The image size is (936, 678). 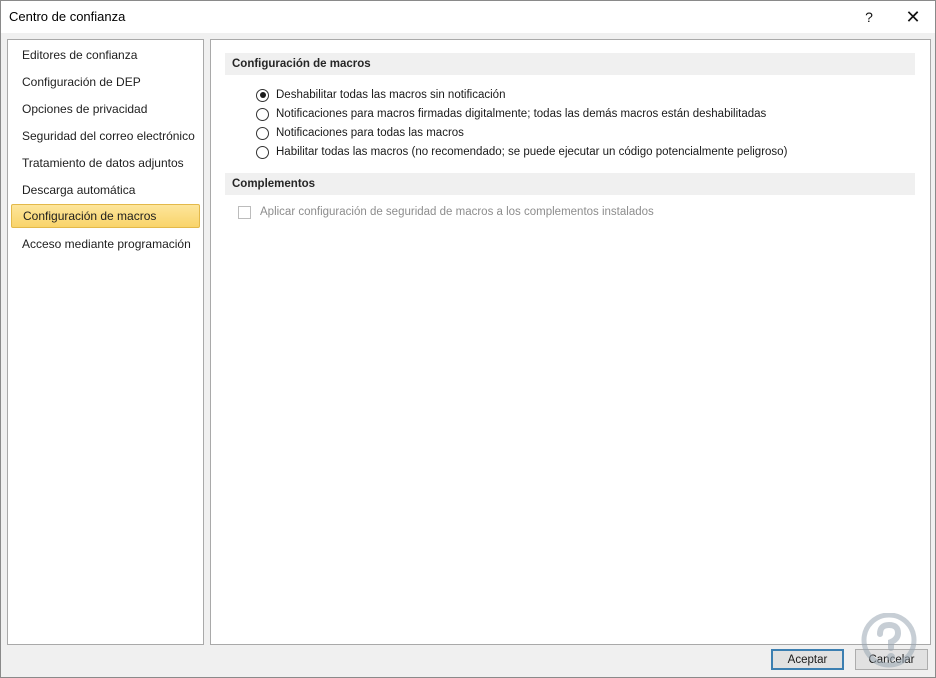 What do you see at coordinates (105, 190) in the screenshot?
I see `sidebar-item-automatic-download: Descarga automática` at bounding box center [105, 190].